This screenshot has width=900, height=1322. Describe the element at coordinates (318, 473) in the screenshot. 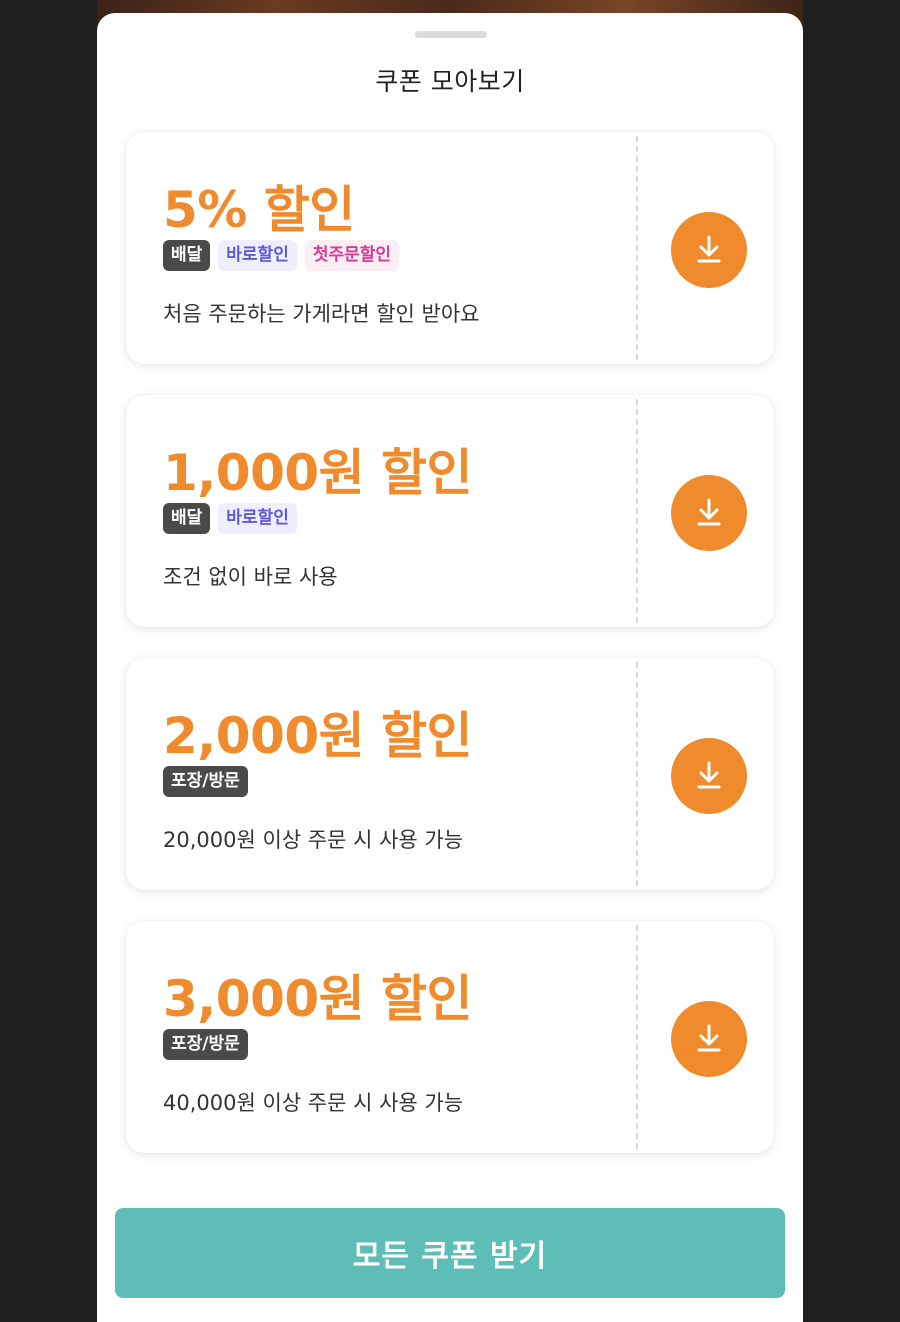

I see `coupon-title: 1,000원 할인` at that location.